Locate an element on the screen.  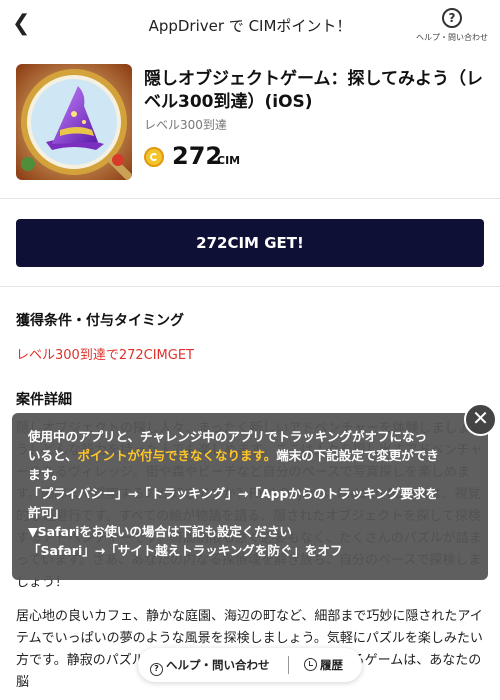
notice-line: ます。 is located at coordinates (46, 474).